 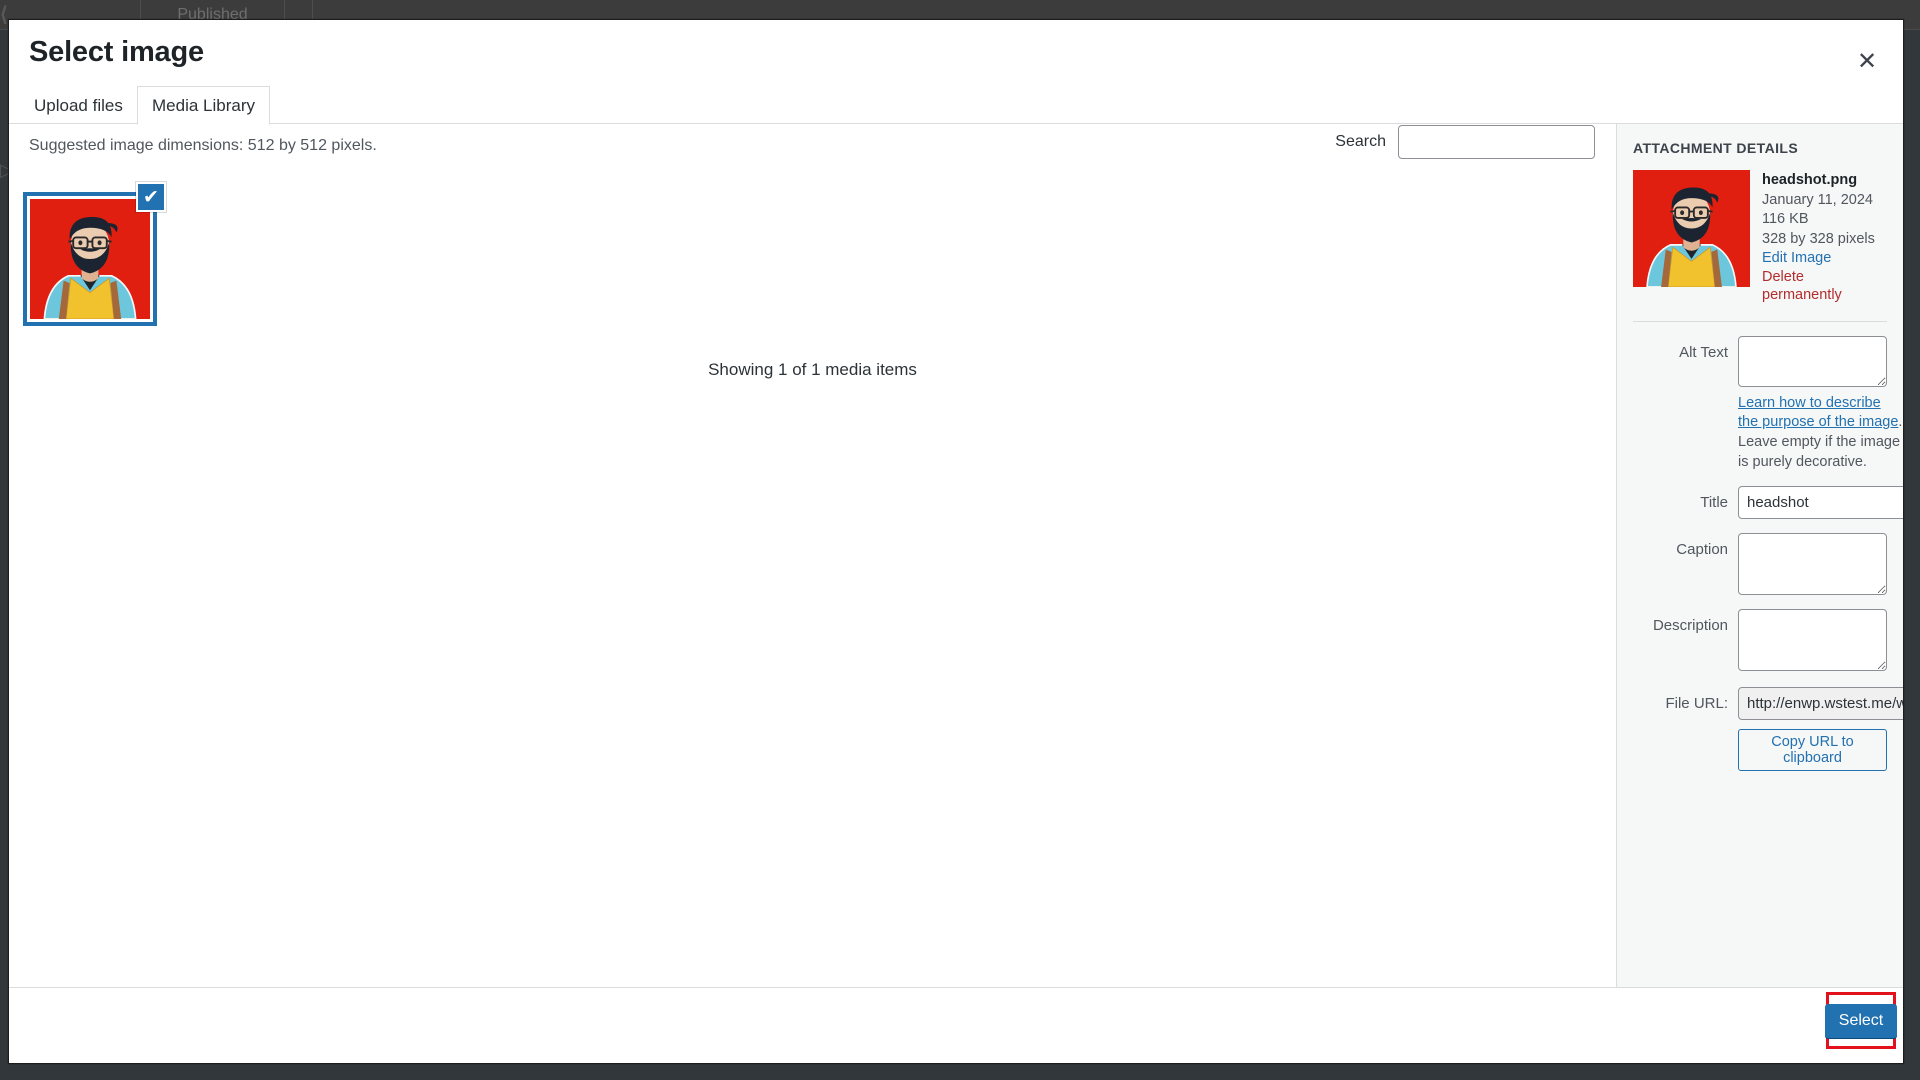 I want to click on attachment-preview-image, so click(x=1691, y=228).